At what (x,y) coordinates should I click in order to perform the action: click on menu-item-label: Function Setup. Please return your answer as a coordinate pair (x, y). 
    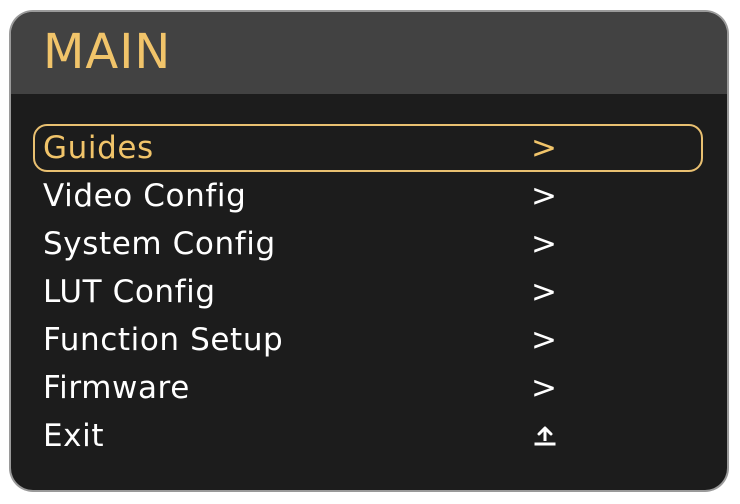
    Looking at the image, I should click on (163, 340).